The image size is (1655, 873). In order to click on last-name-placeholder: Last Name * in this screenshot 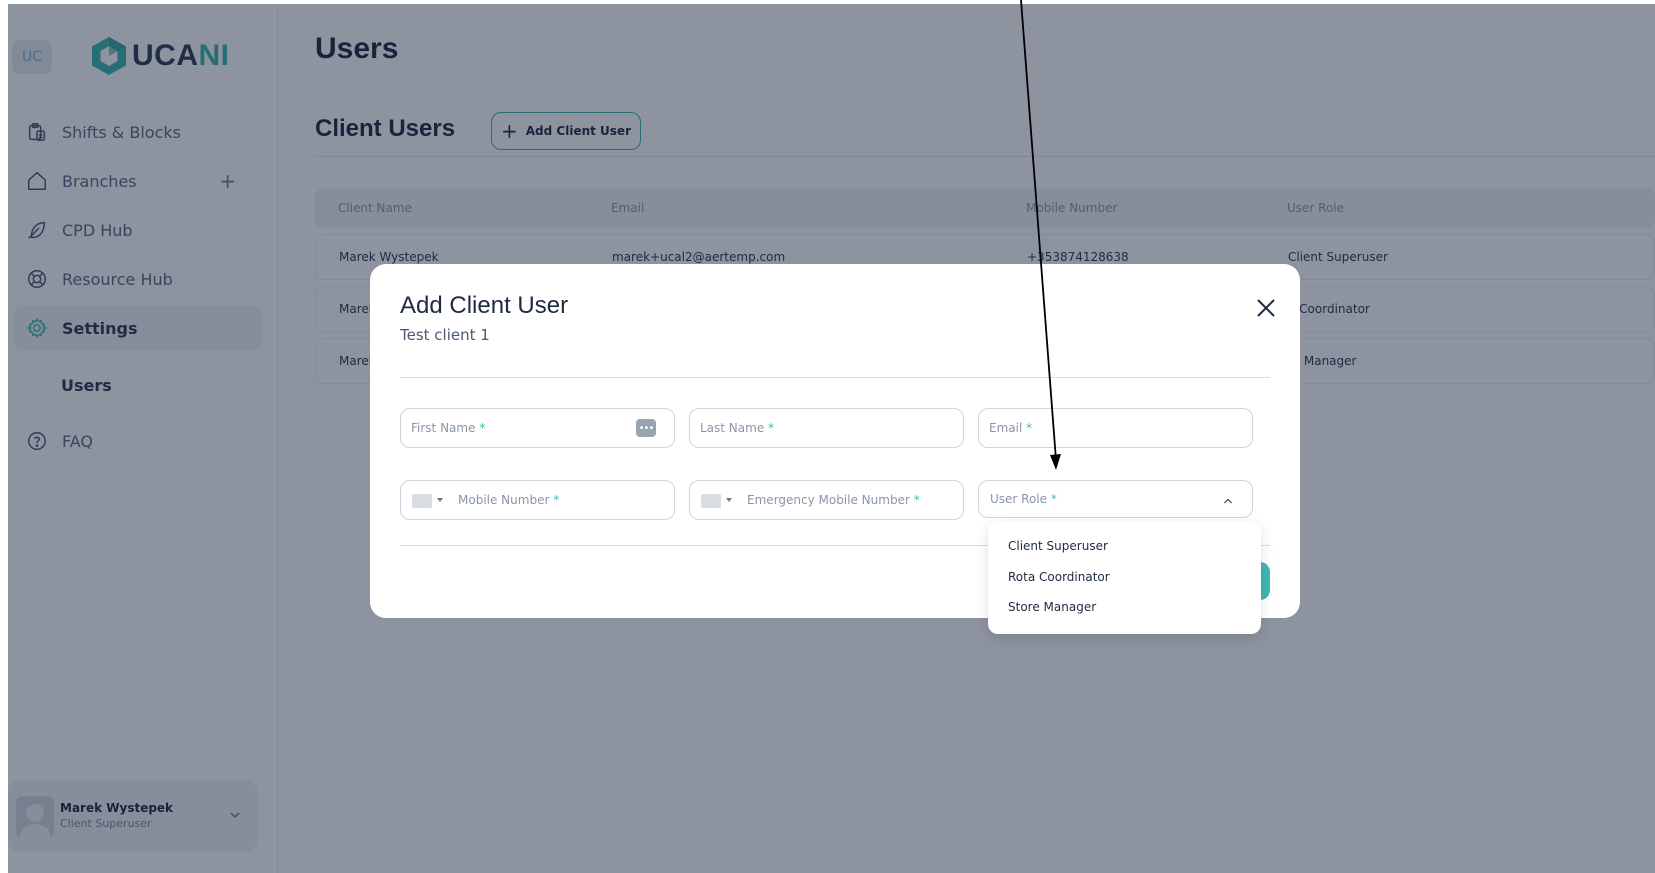, I will do `click(737, 428)`.